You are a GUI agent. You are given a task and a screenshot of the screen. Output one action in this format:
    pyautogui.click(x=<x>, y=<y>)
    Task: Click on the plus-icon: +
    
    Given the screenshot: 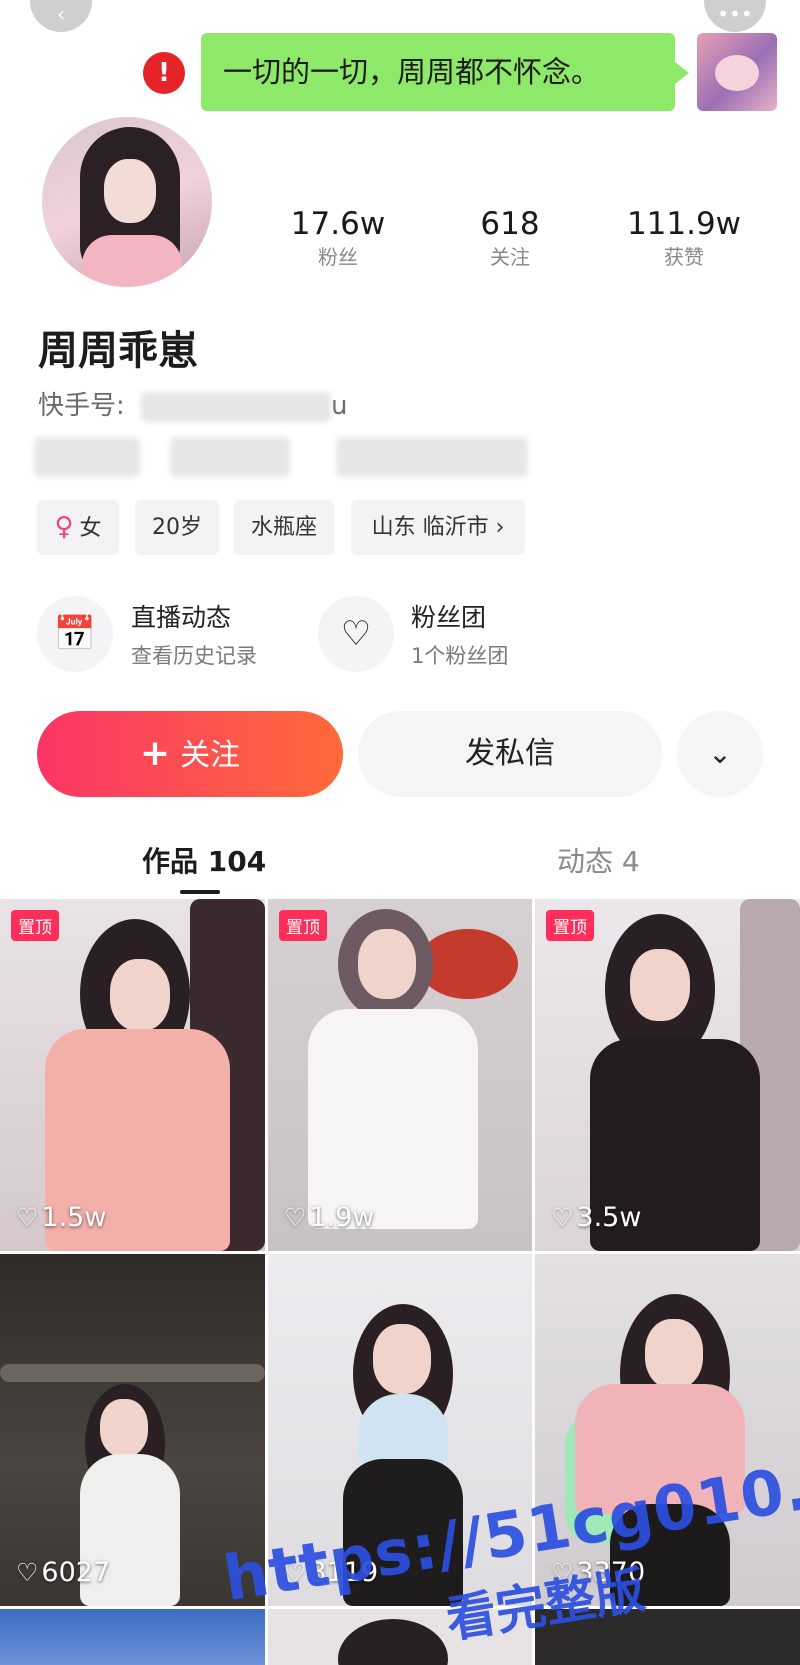 What is the action you would take?
    pyautogui.click(x=155, y=753)
    